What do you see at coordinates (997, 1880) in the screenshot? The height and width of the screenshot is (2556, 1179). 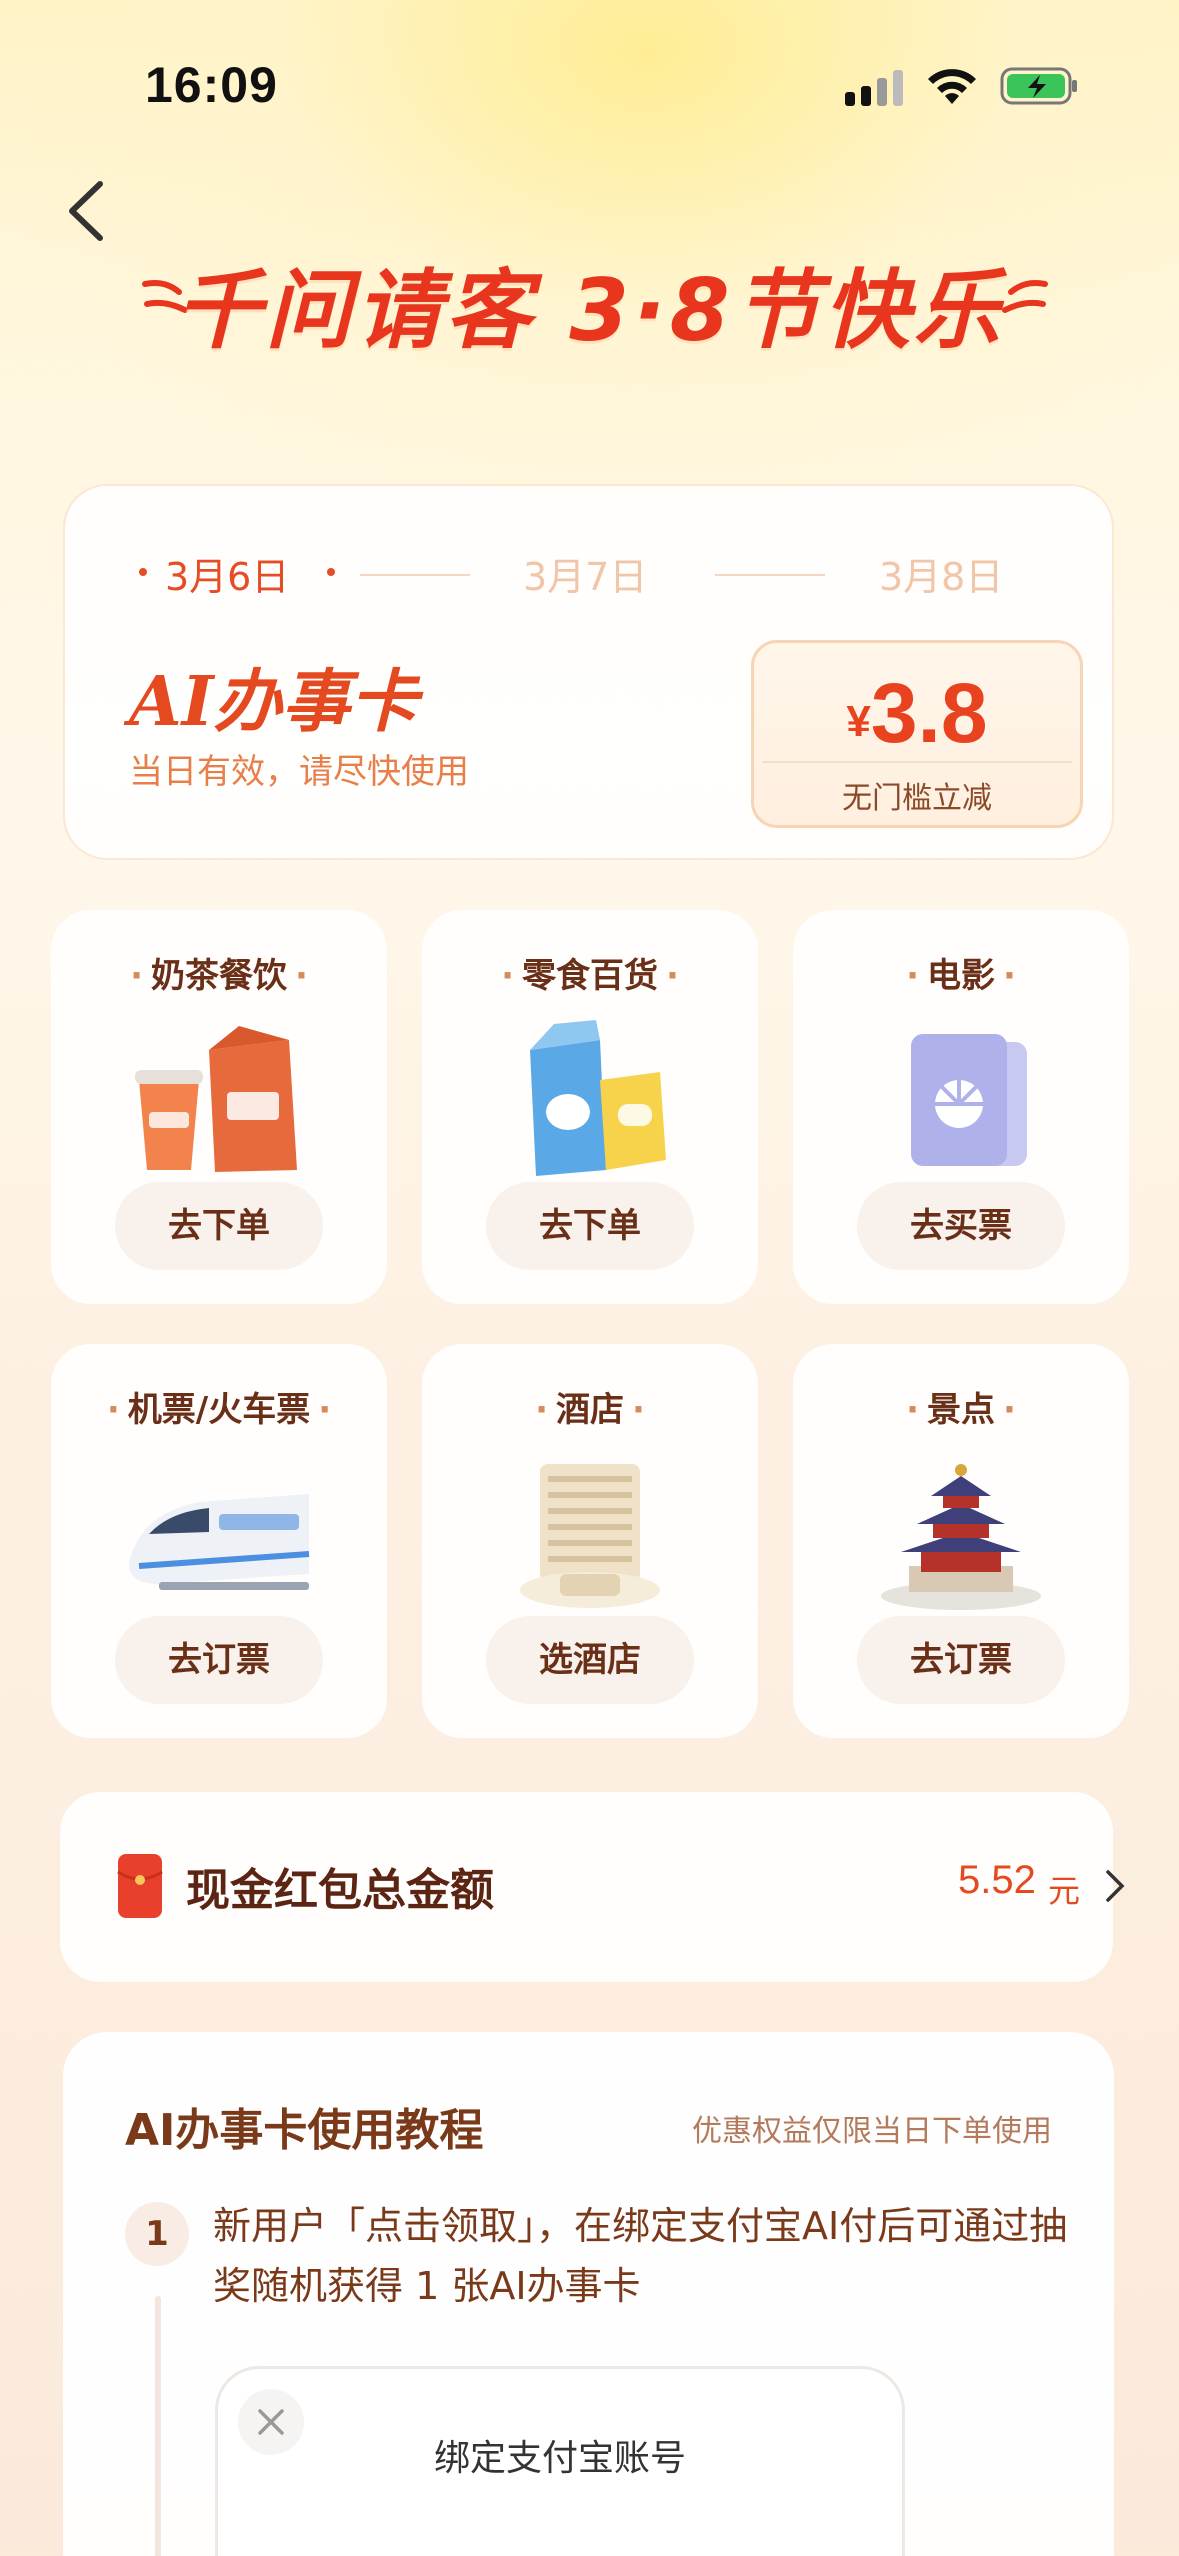 I see `red-packet-amount: 5.52` at bounding box center [997, 1880].